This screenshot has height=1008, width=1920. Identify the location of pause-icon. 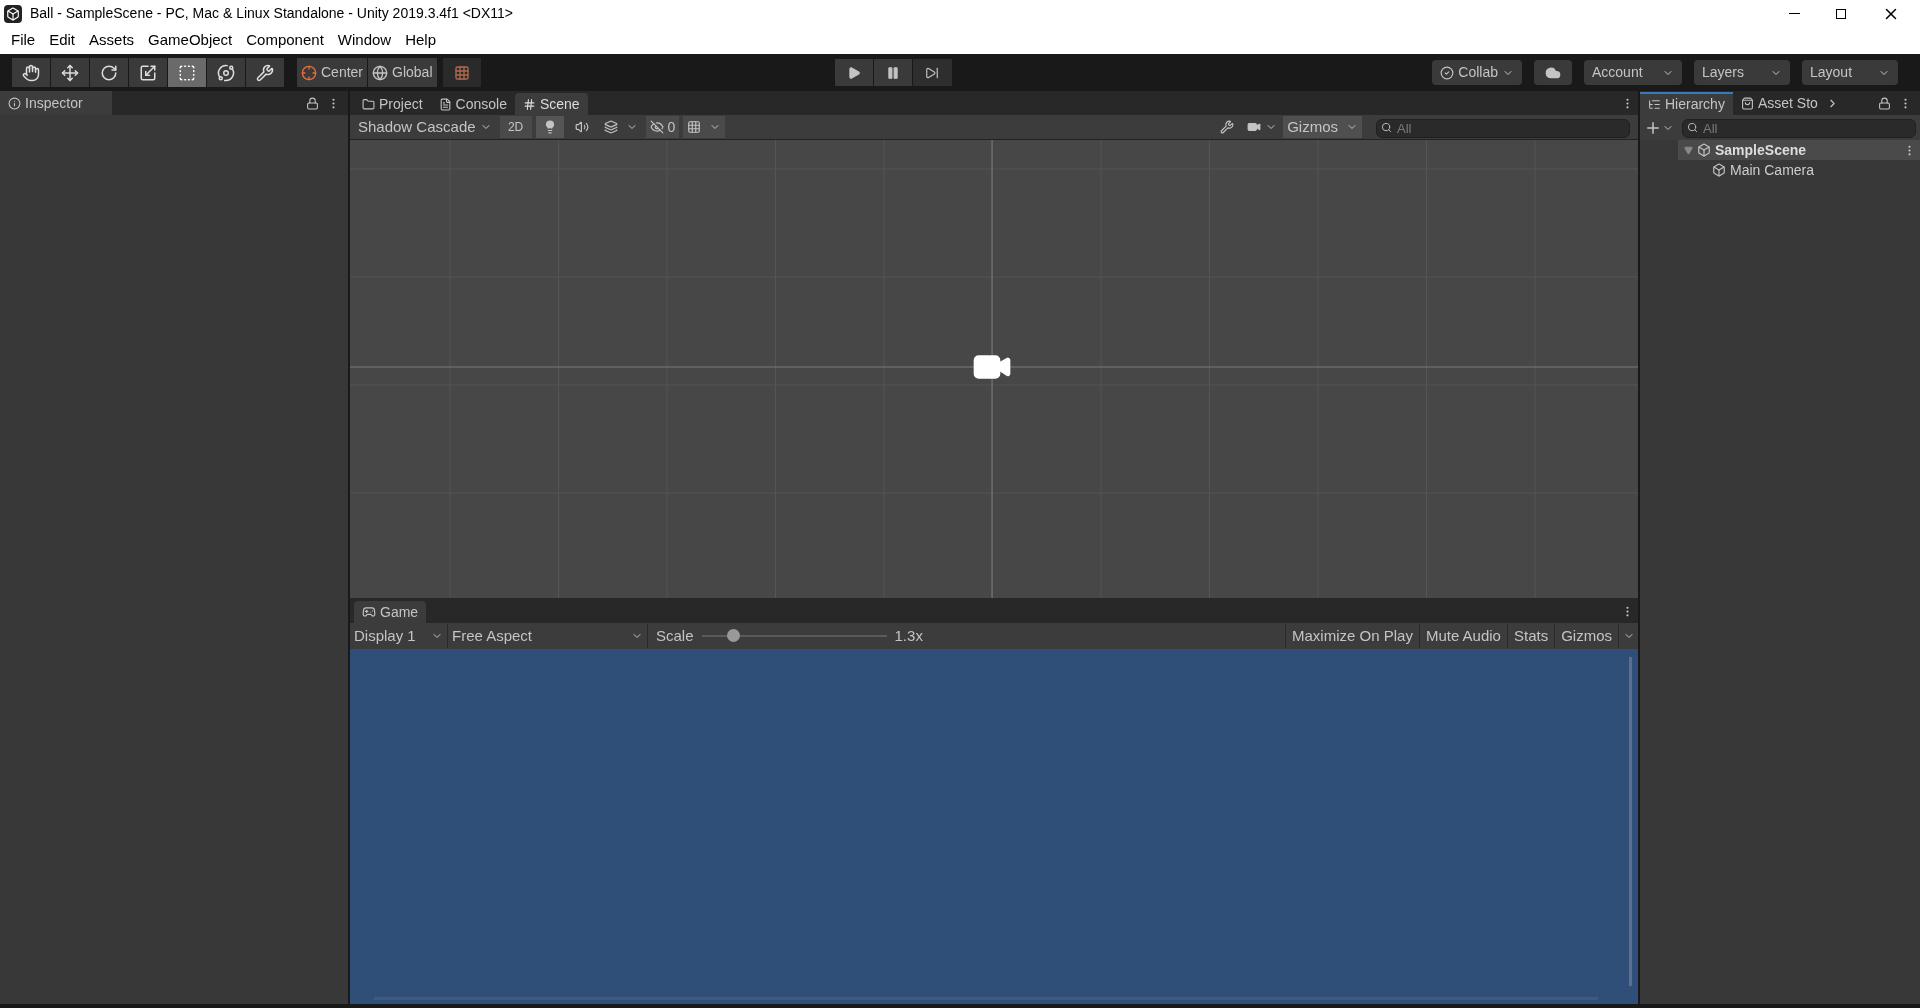
(892, 72).